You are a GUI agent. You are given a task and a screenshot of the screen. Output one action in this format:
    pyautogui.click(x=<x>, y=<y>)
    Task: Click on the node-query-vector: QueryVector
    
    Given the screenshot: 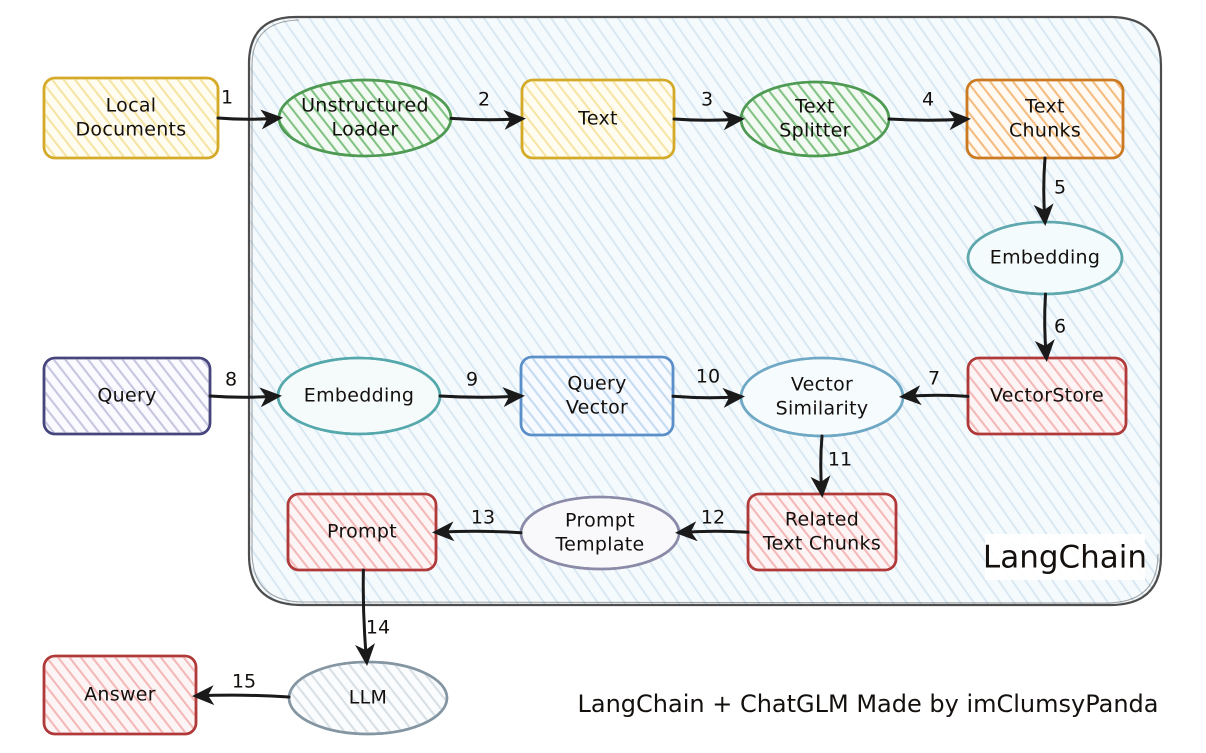 What is the action you would take?
    pyautogui.click(x=597, y=396)
    